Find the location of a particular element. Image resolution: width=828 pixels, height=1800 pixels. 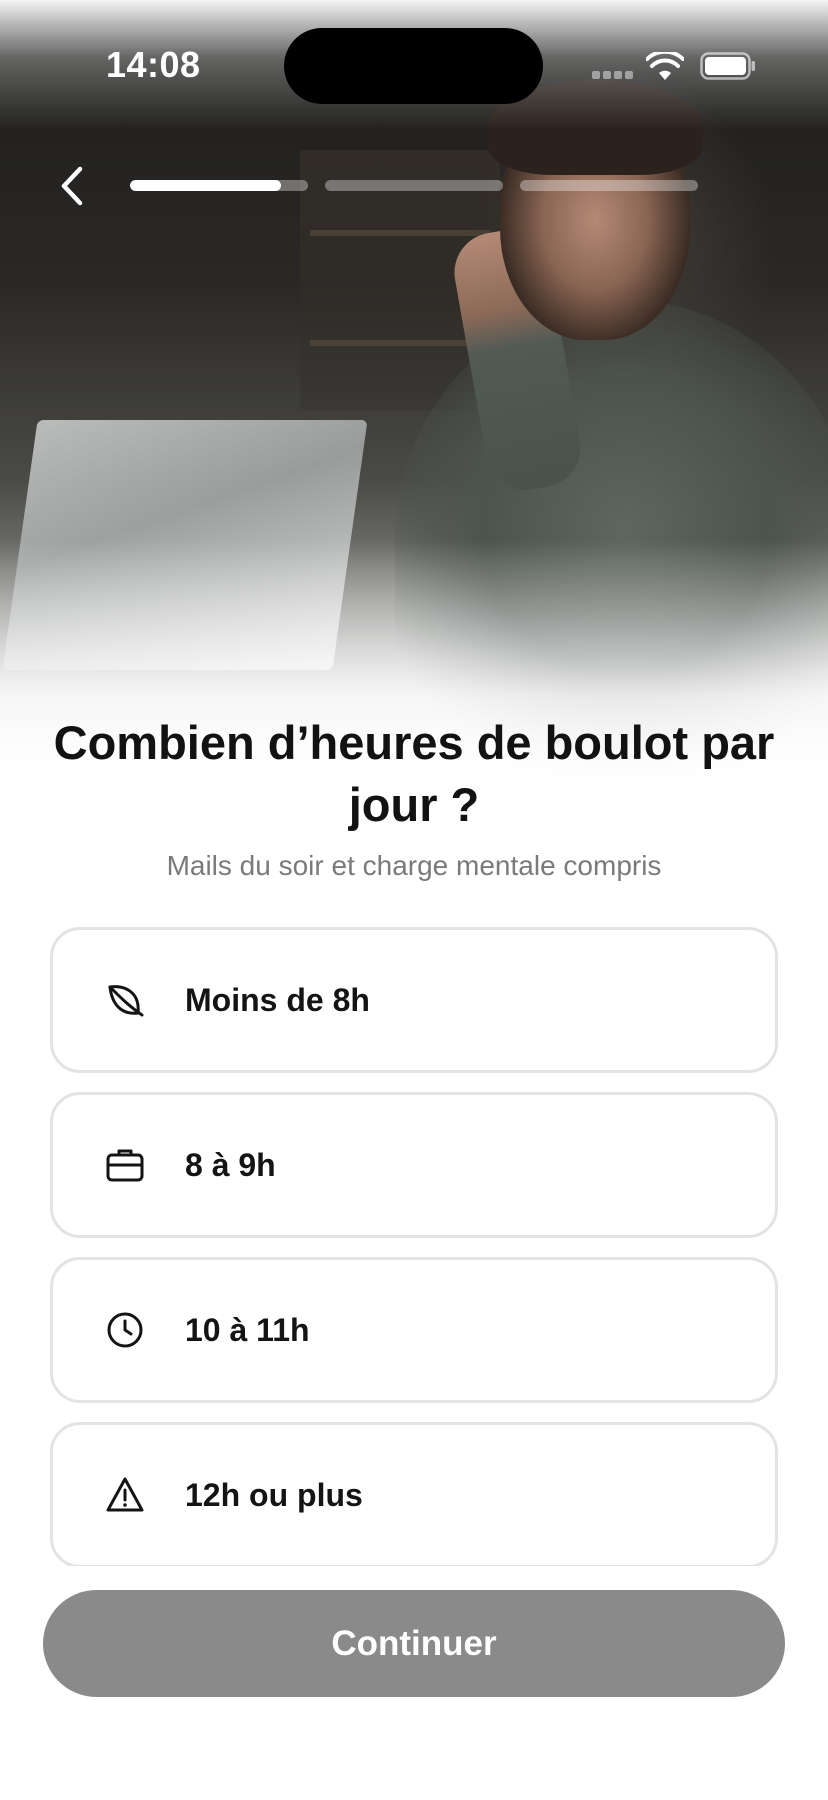

option-moins-de-8h: Moins de 8h is located at coordinates (414, 1000).